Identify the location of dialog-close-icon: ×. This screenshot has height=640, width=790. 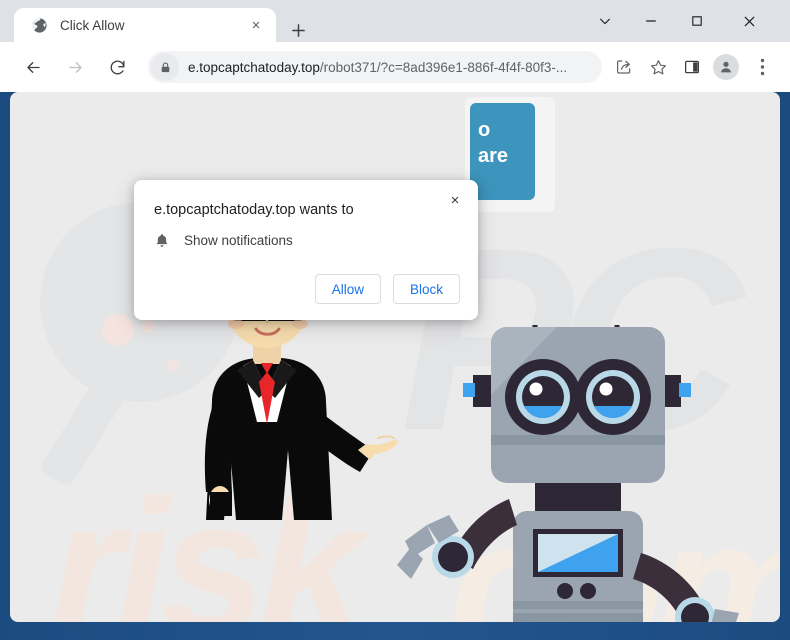
(455, 200).